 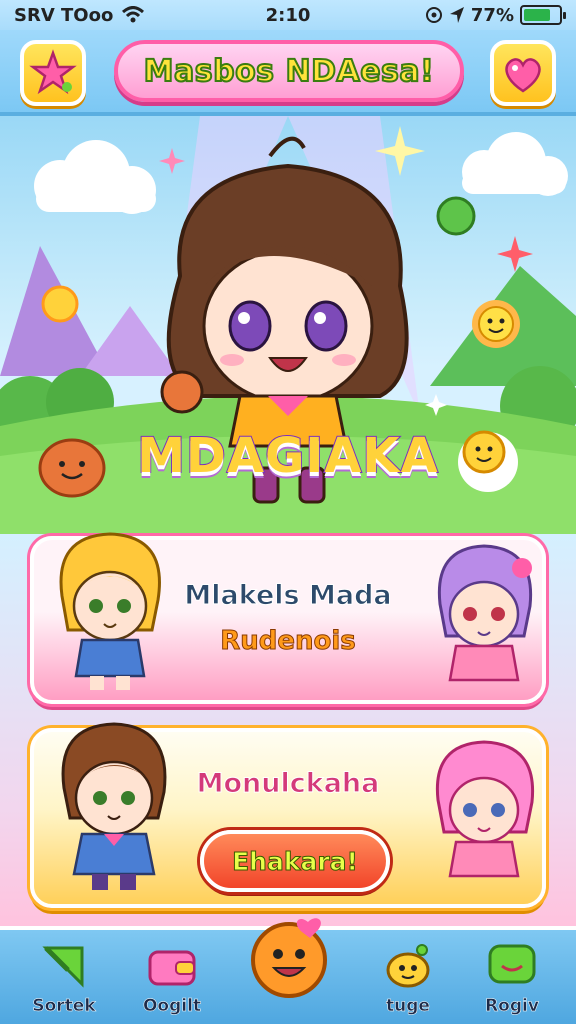 What do you see at coordinates (64, 1006) in the screenshot?
I see `nav-label: Sortek` at bounding box center [64, 1006].